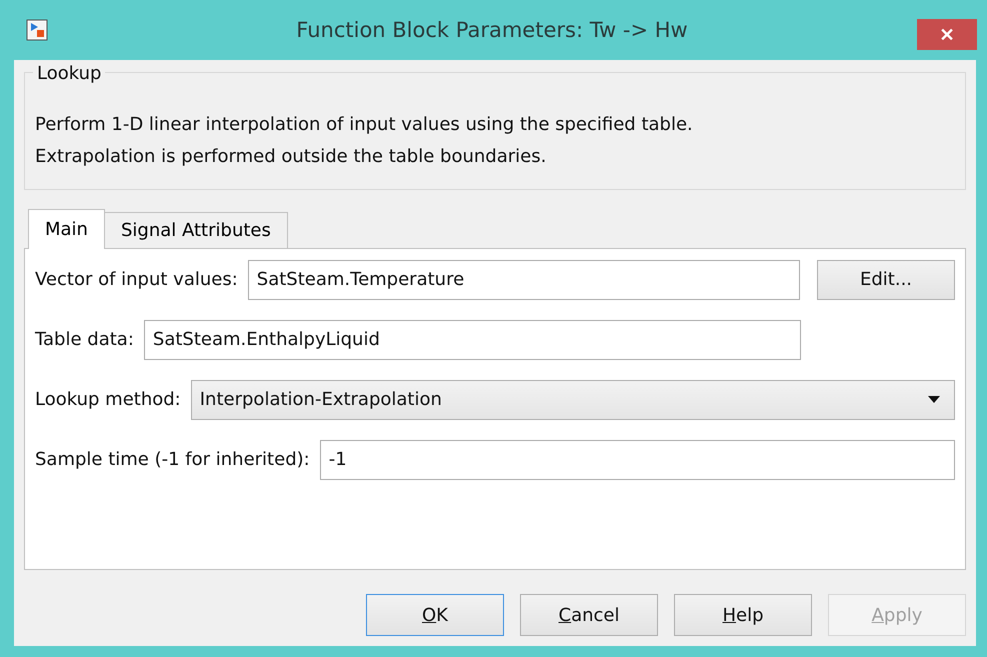 This screenshot has height=657, width=987. I want to click on dialog-button: Cancel, so click(589, 615).